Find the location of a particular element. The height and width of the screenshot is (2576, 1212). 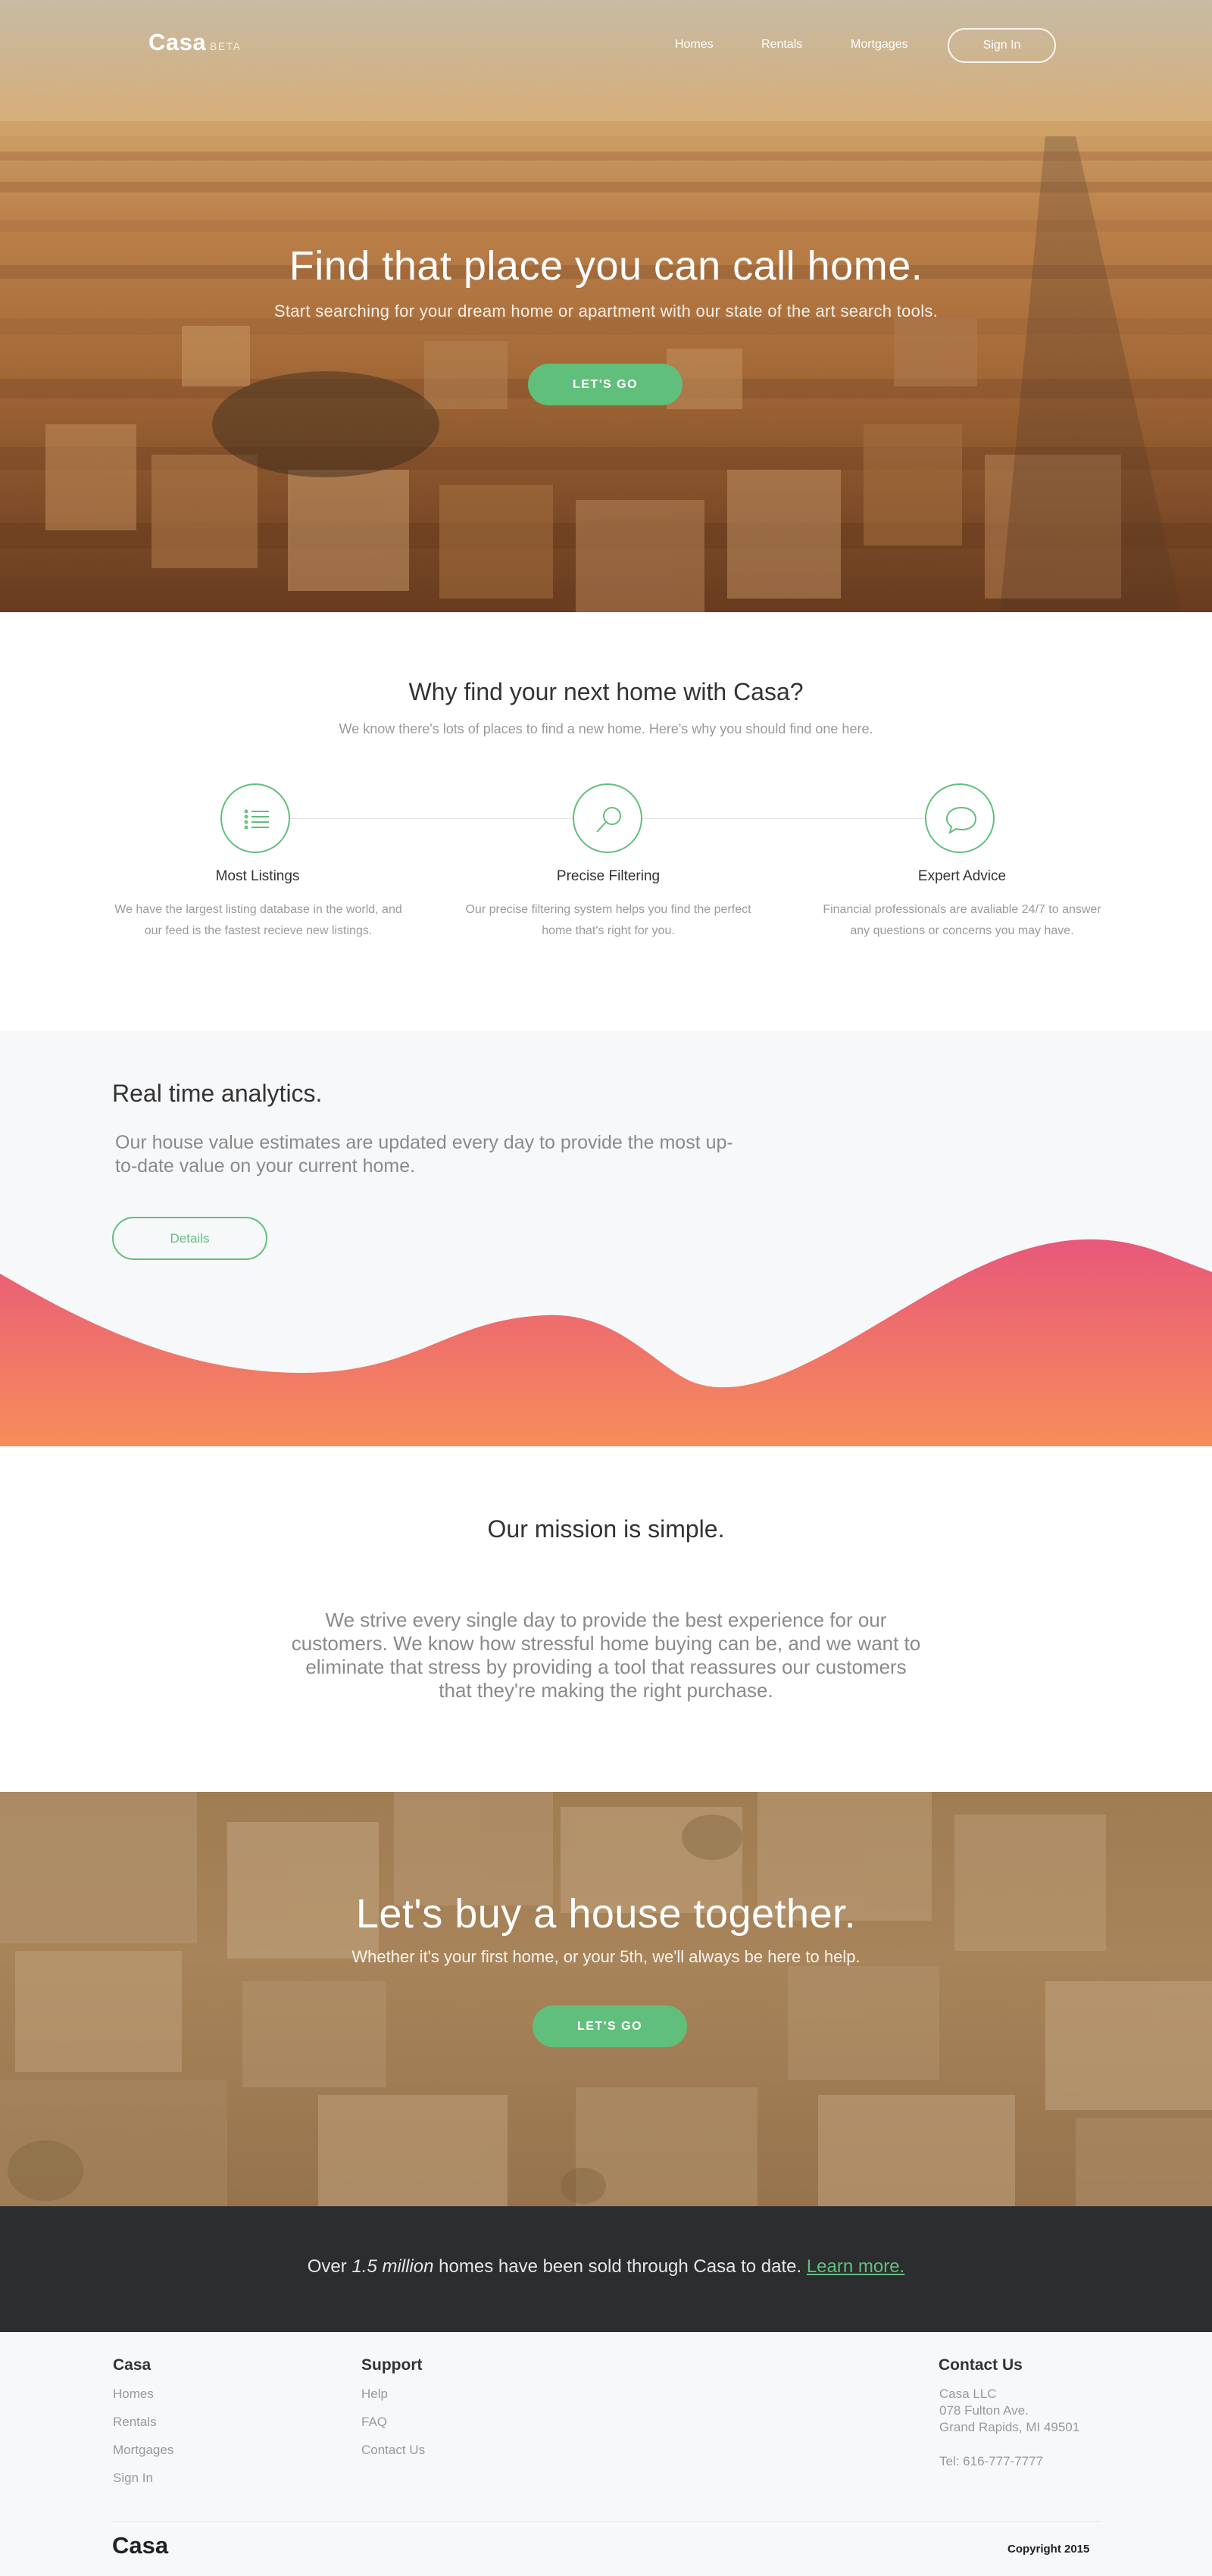

footer-link-mortgages: Mortgages is located at coordinates (143, 2450).